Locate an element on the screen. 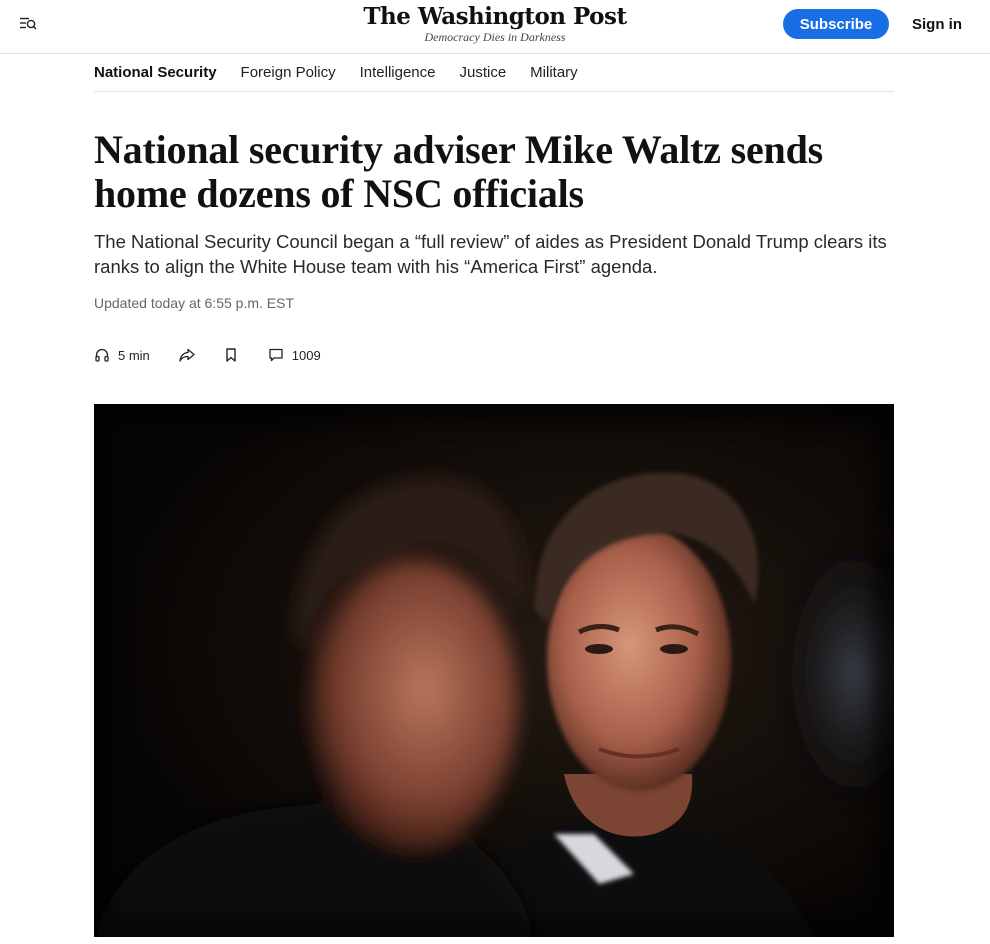  section-link-foreign-policy: Foreign Policy is located at coordinates (288, 72).